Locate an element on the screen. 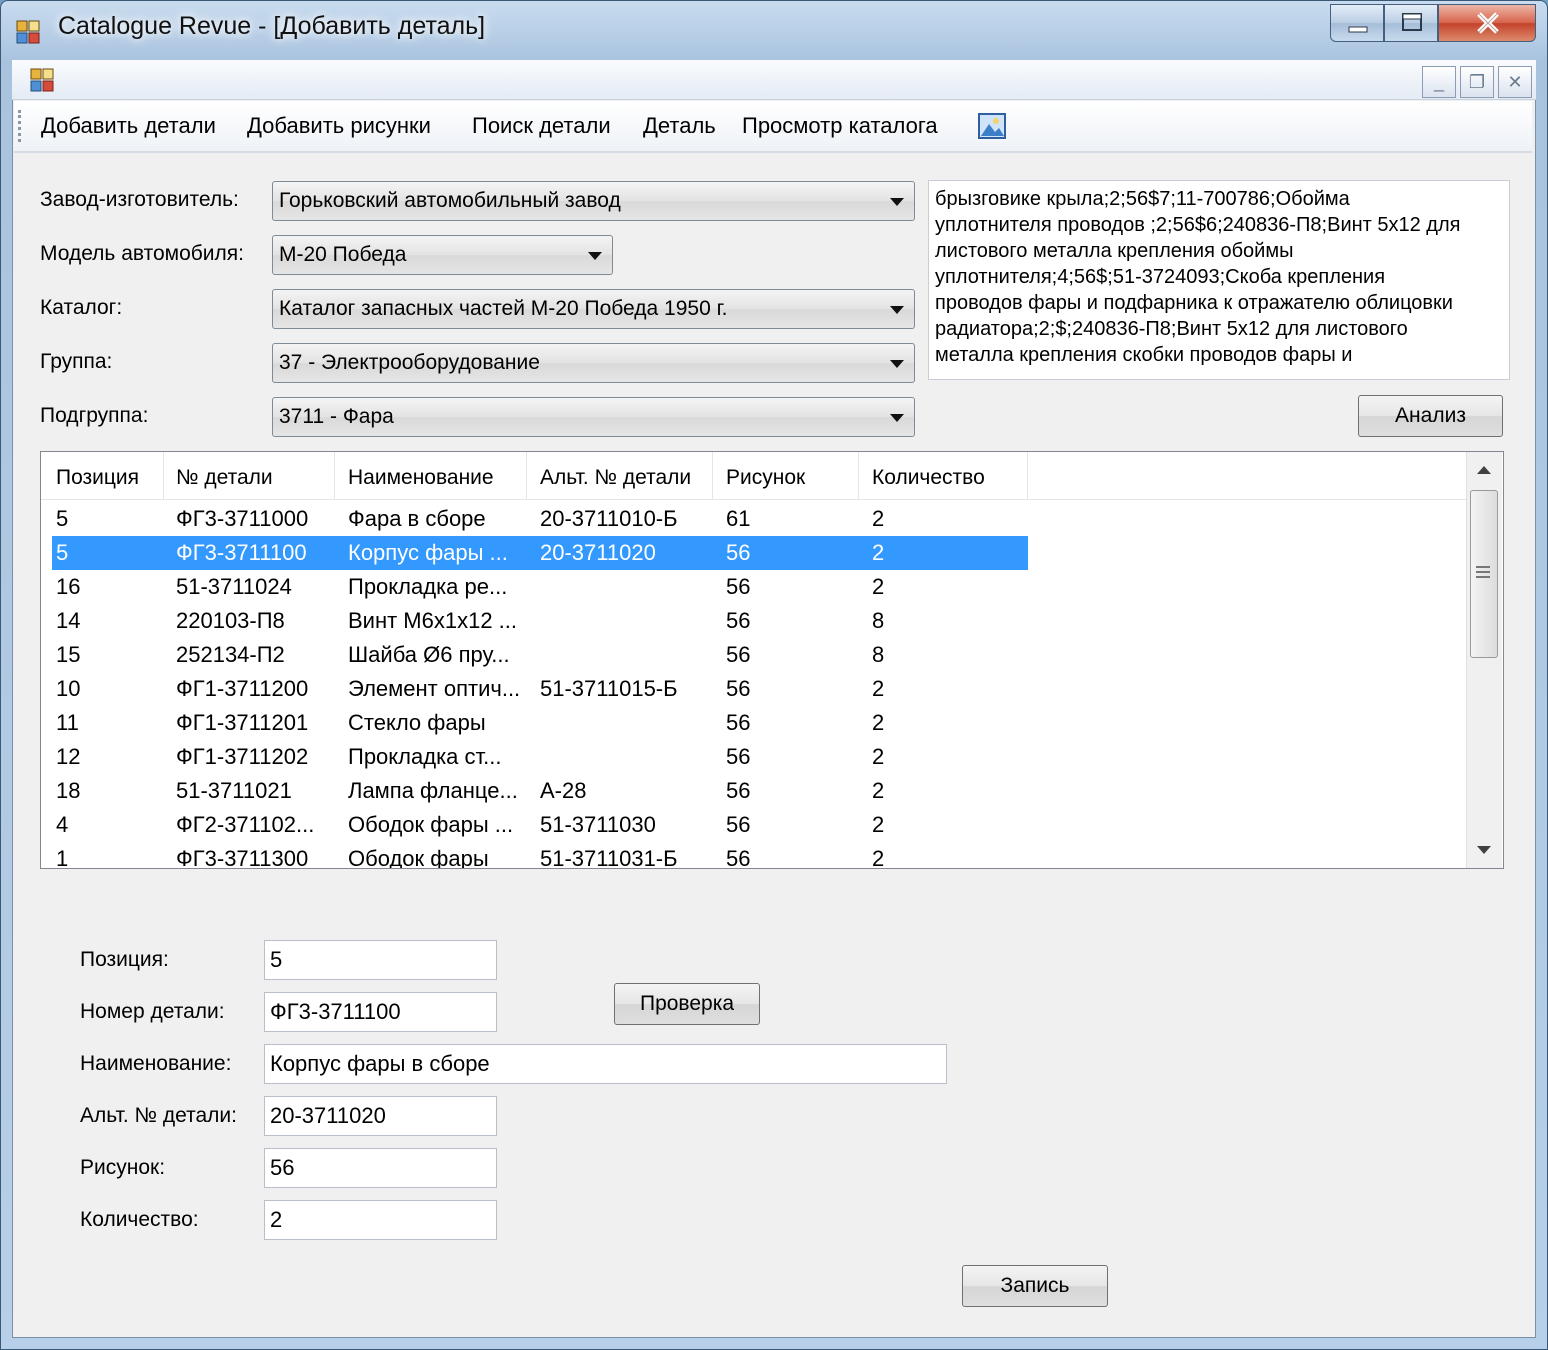 The image size is (1548, 1350). table-cell-pos: 18 is located at coordinates (68, 790).